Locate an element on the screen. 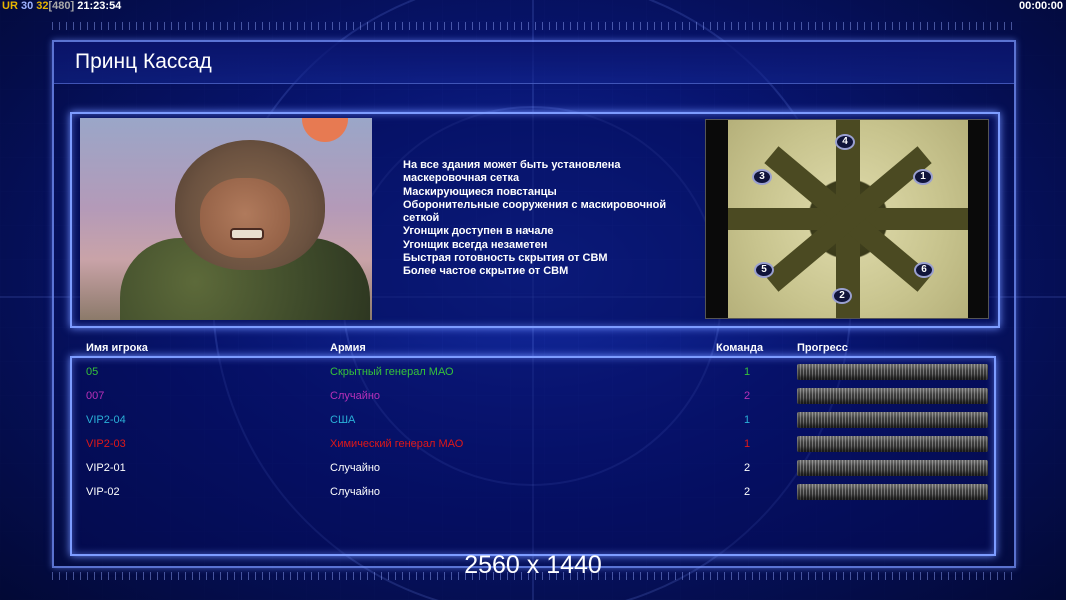 The image size is (1066, 600). perk-line: маскеровочная сетка is located at coordinates (461, 178).